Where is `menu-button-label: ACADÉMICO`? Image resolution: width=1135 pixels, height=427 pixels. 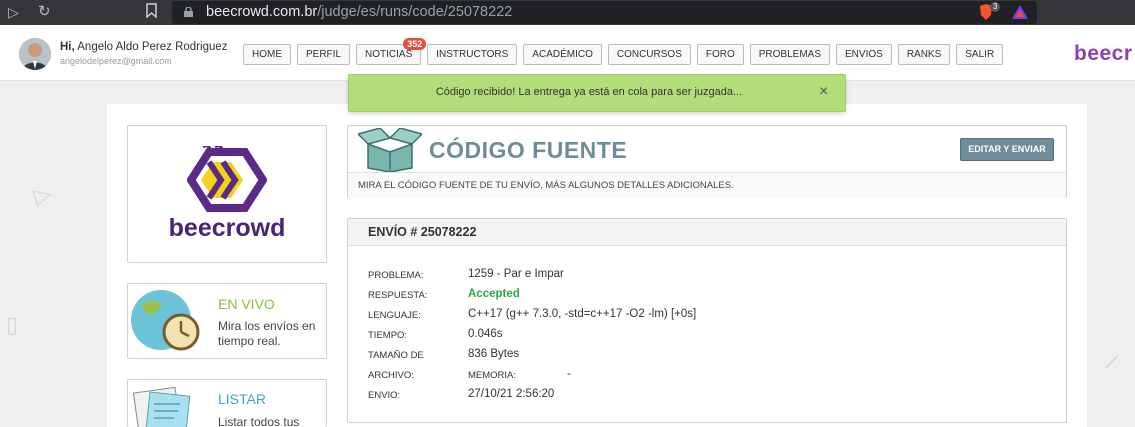
menu-button-label: ACADÉMICO is located at coordinates (562, 54).